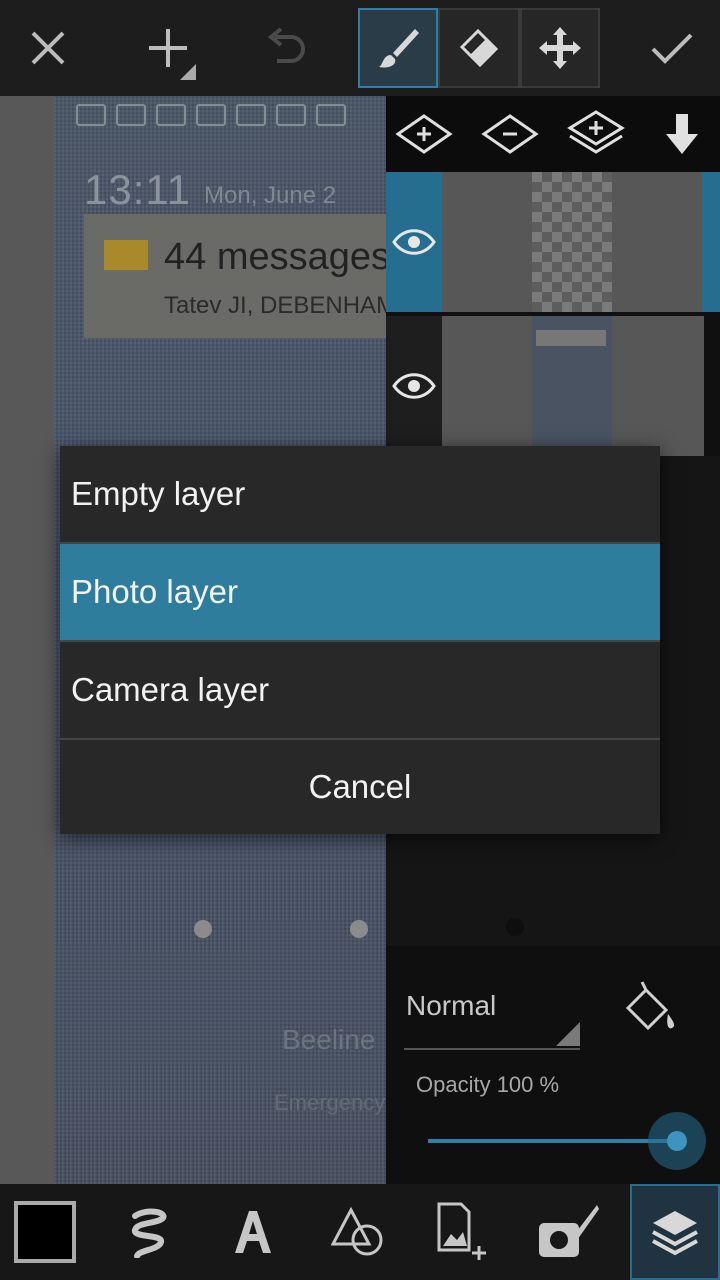 The image size is (720, 1280). I want to click on close-button, so click(48, 48).